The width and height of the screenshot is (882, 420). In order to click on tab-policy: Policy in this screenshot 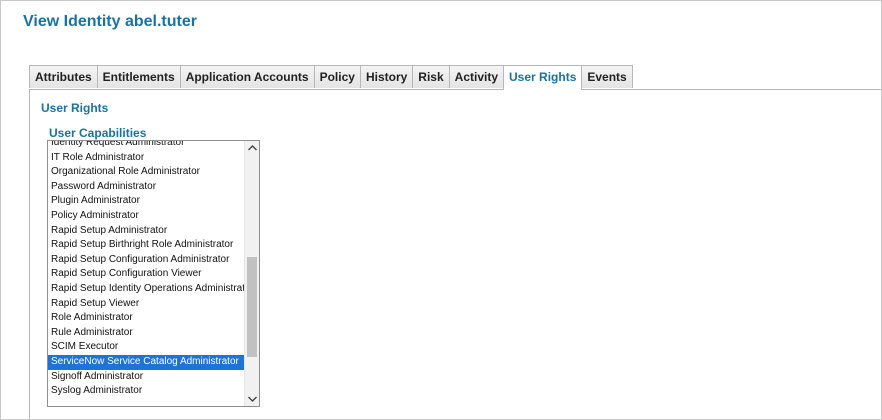, I will do `click(337, 76)`.